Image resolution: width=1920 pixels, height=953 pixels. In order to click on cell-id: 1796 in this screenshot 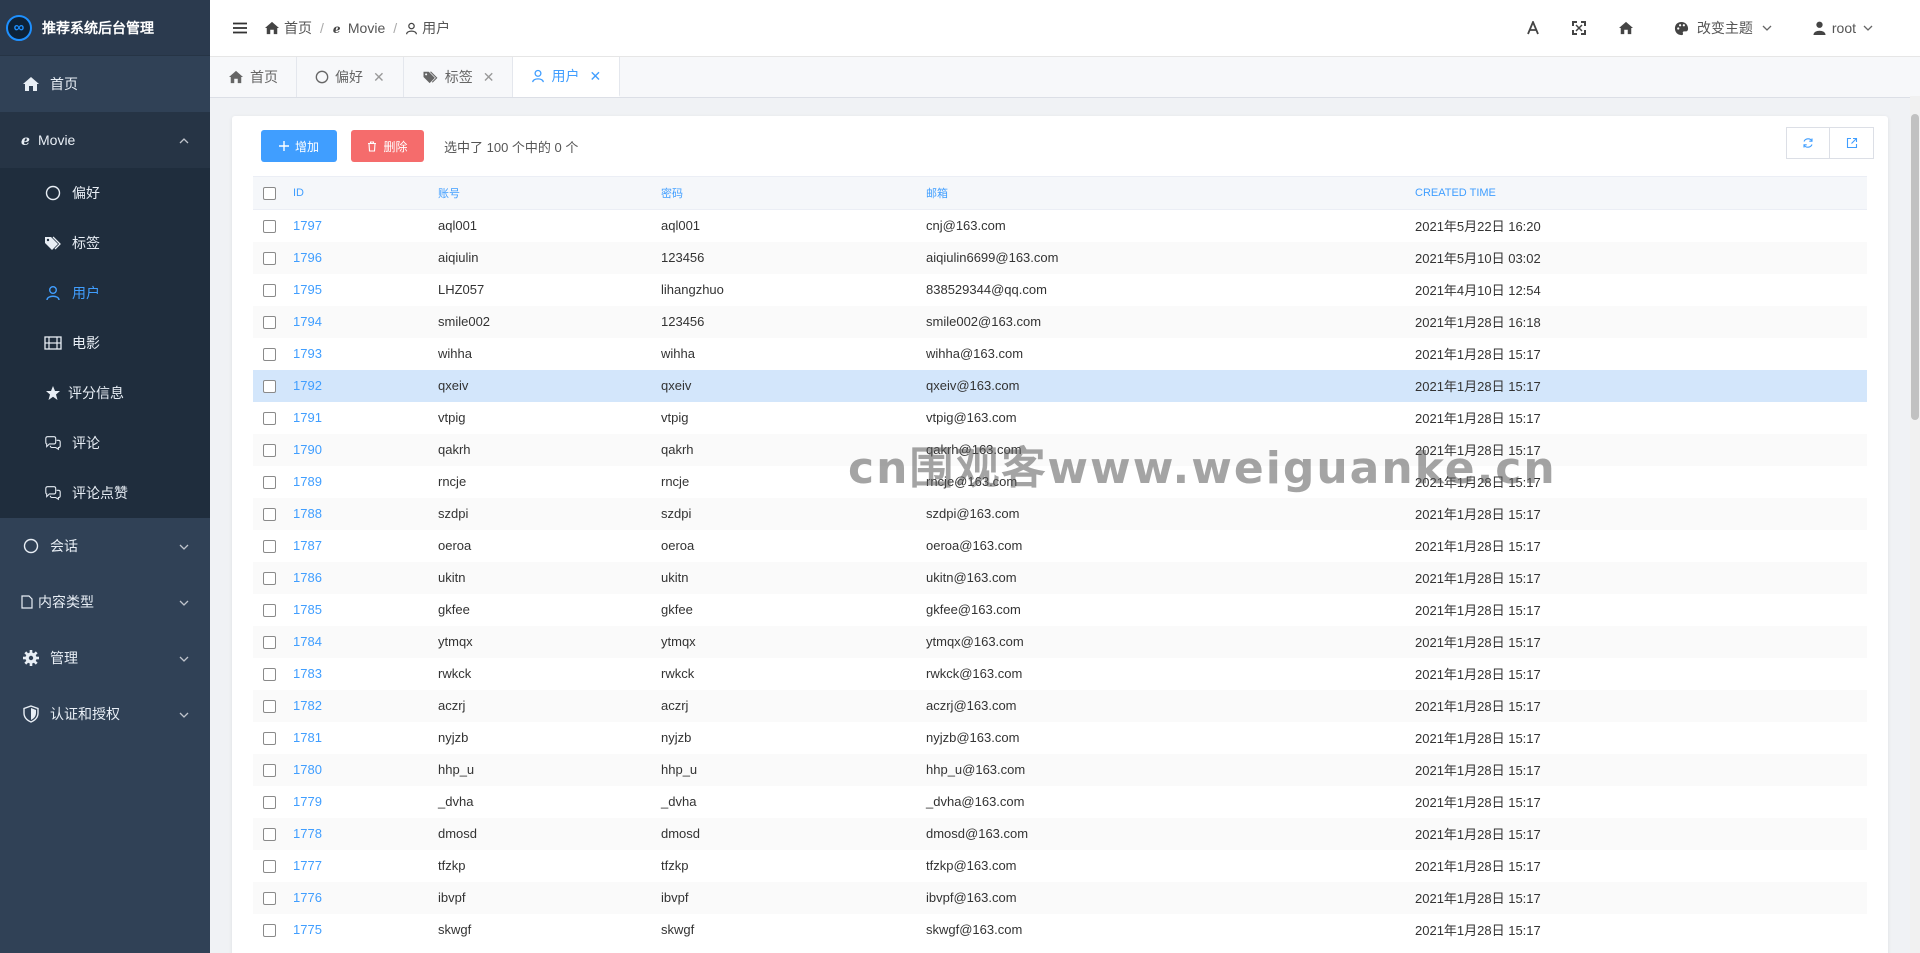, I will do `click(361, 258)`.